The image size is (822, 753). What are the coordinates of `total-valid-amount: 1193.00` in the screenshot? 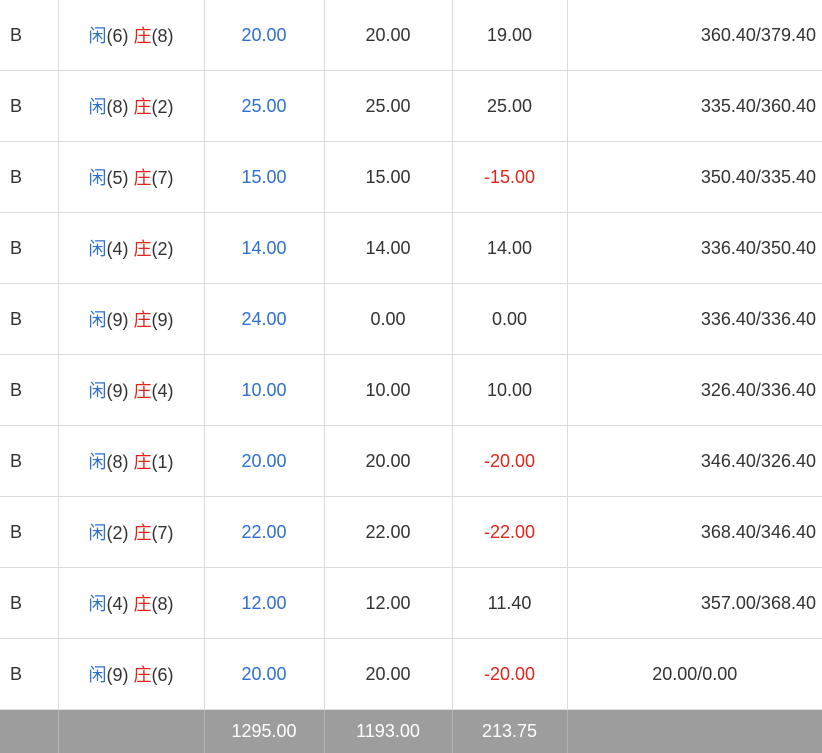 It's located at (388, 731).